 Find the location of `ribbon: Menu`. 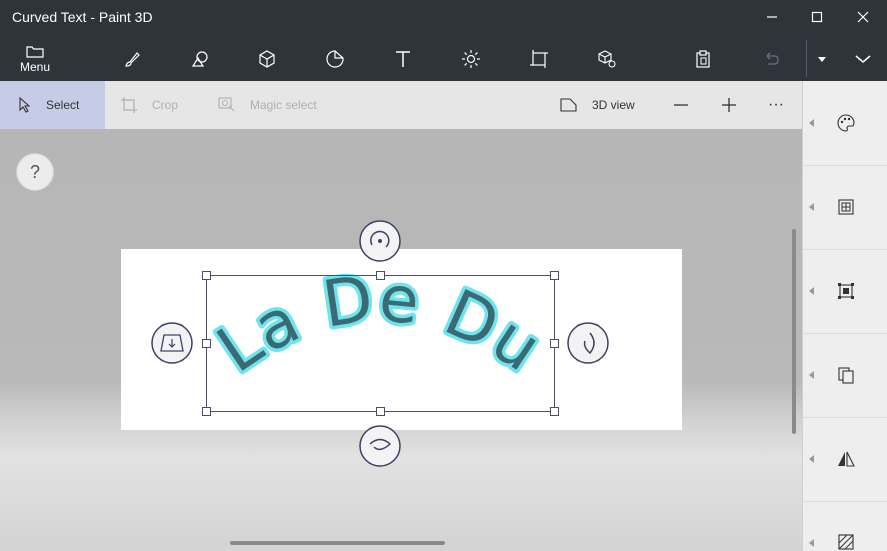

ribbon: Menu is located at coordinates (443, 58).